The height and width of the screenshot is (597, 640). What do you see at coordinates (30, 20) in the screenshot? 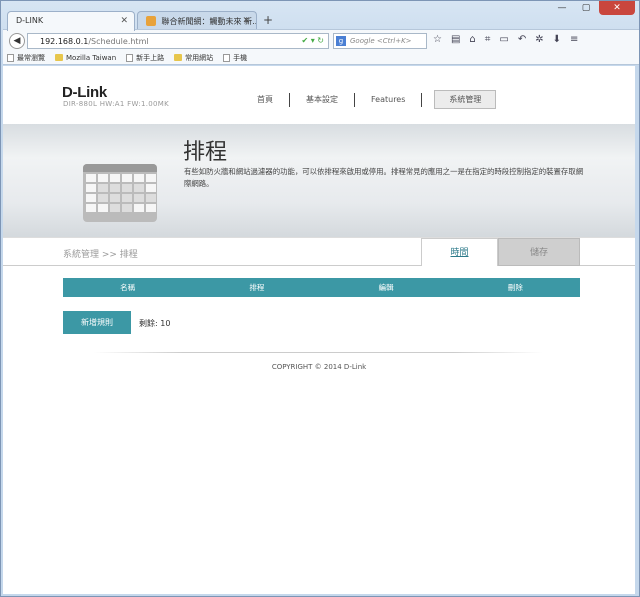
I see `tab-label: D-LINK` at bounding box center [30, 20].